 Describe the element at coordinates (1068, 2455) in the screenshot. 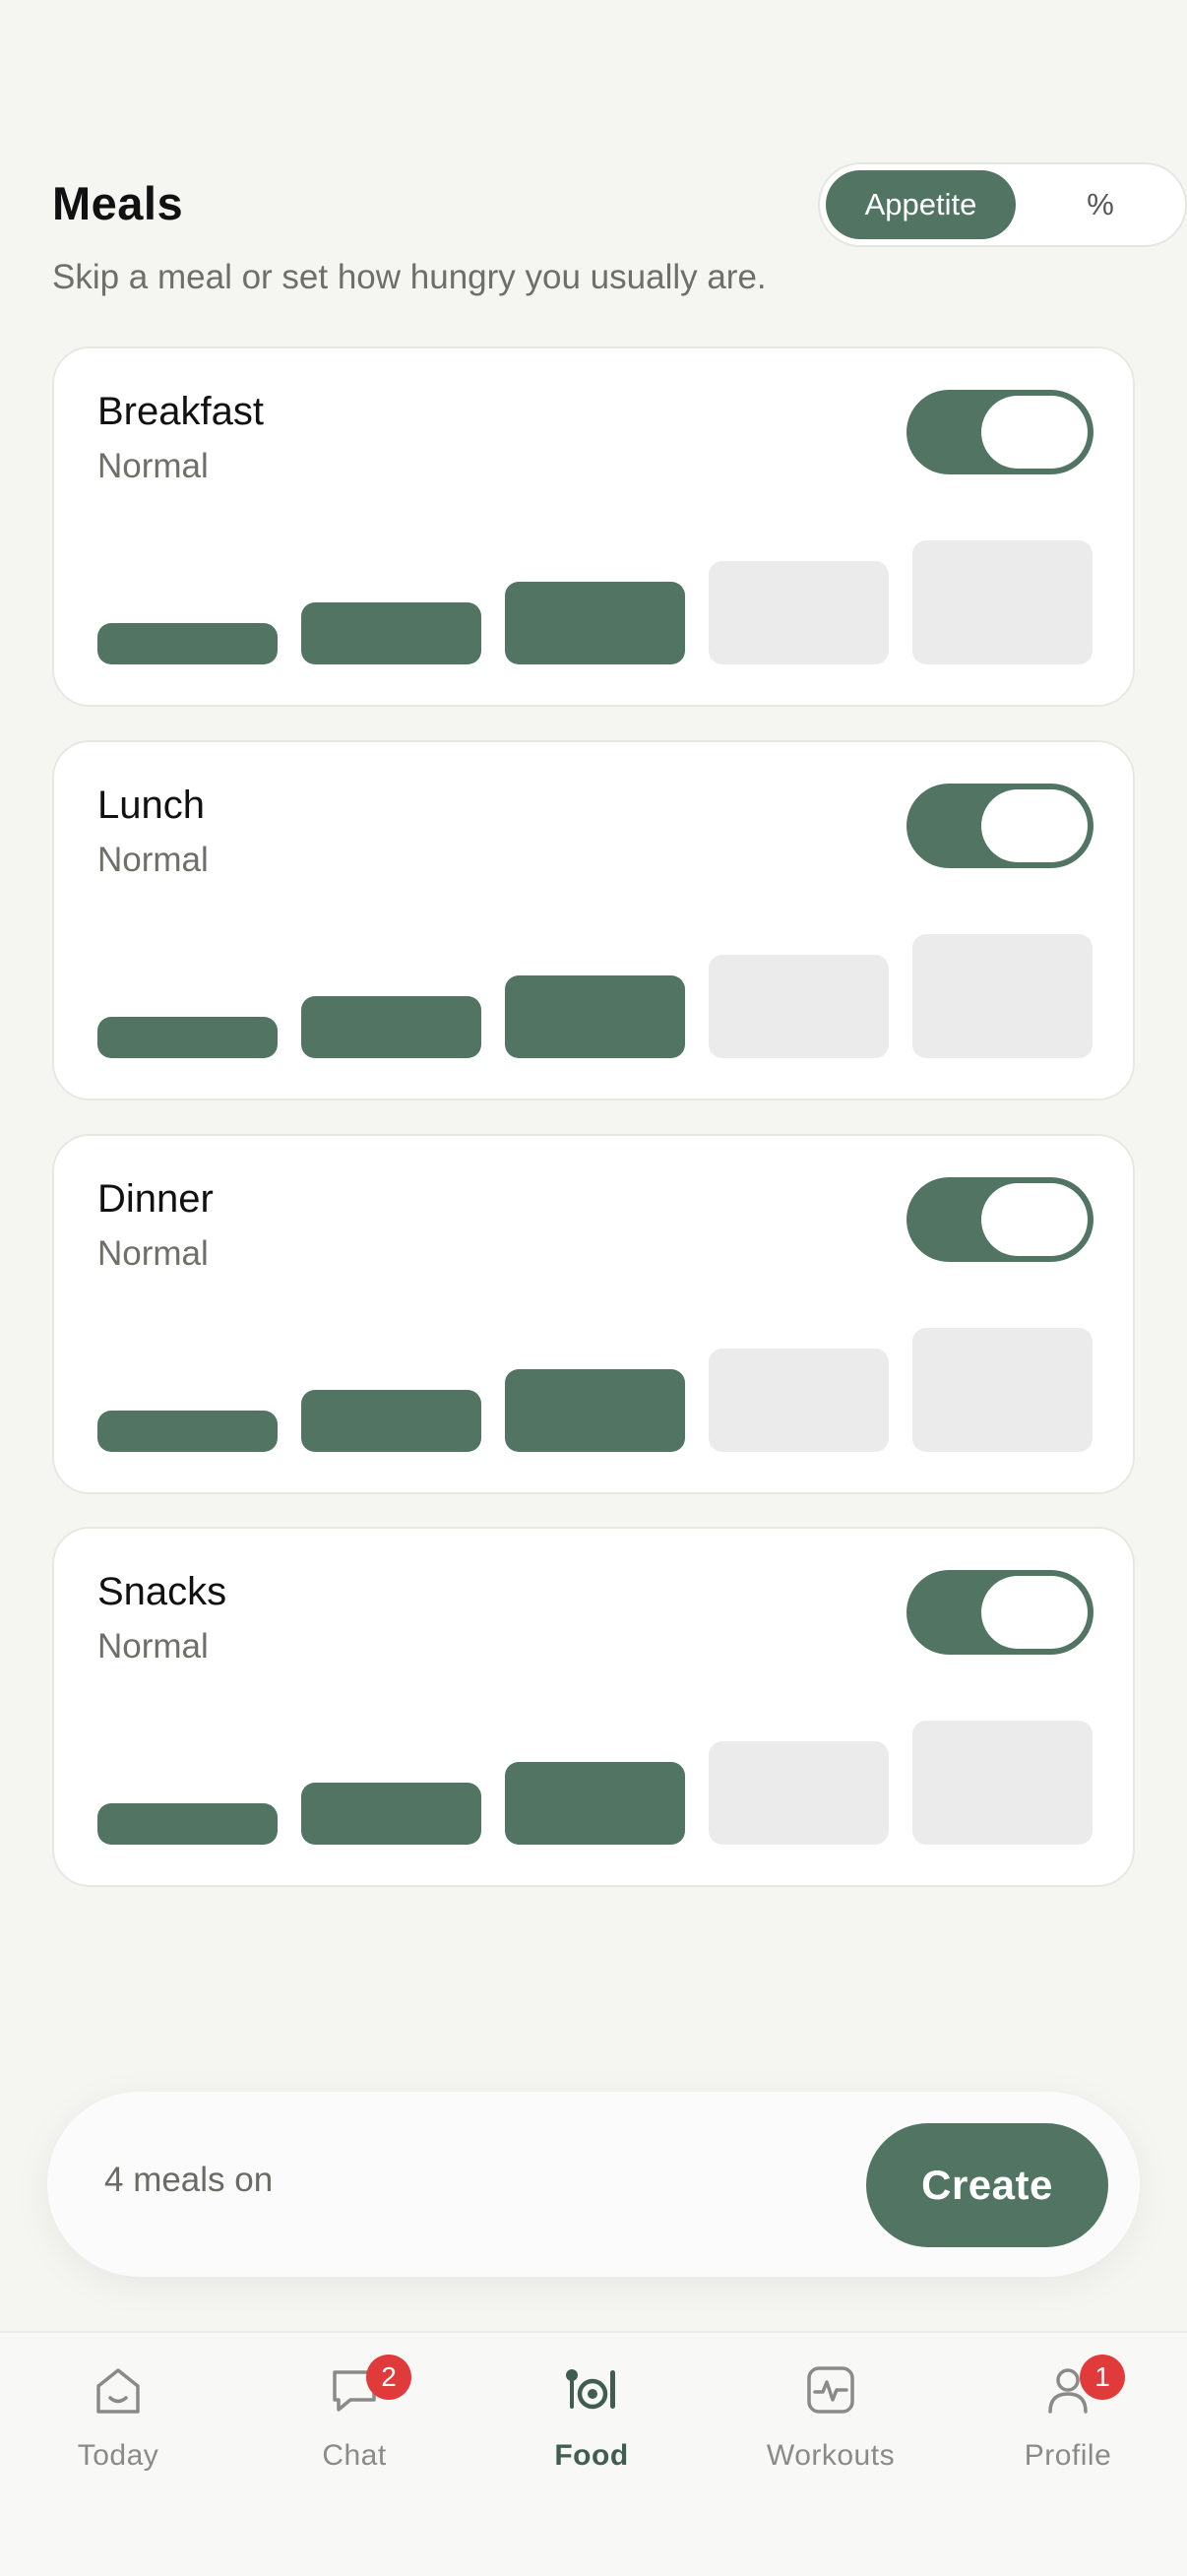

I see `tab-label: Profile` at that location.